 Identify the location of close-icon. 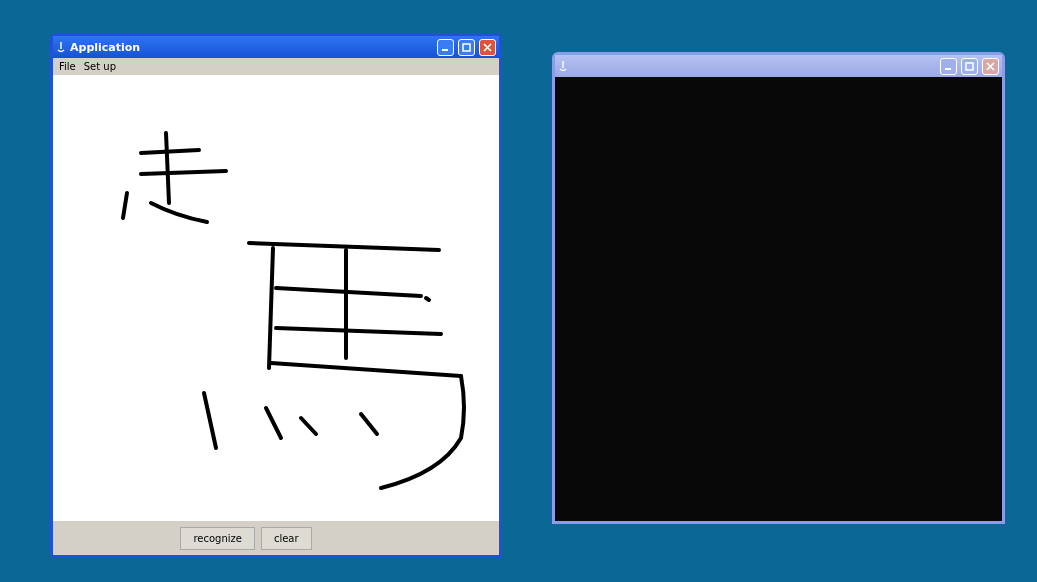
(487, 47).